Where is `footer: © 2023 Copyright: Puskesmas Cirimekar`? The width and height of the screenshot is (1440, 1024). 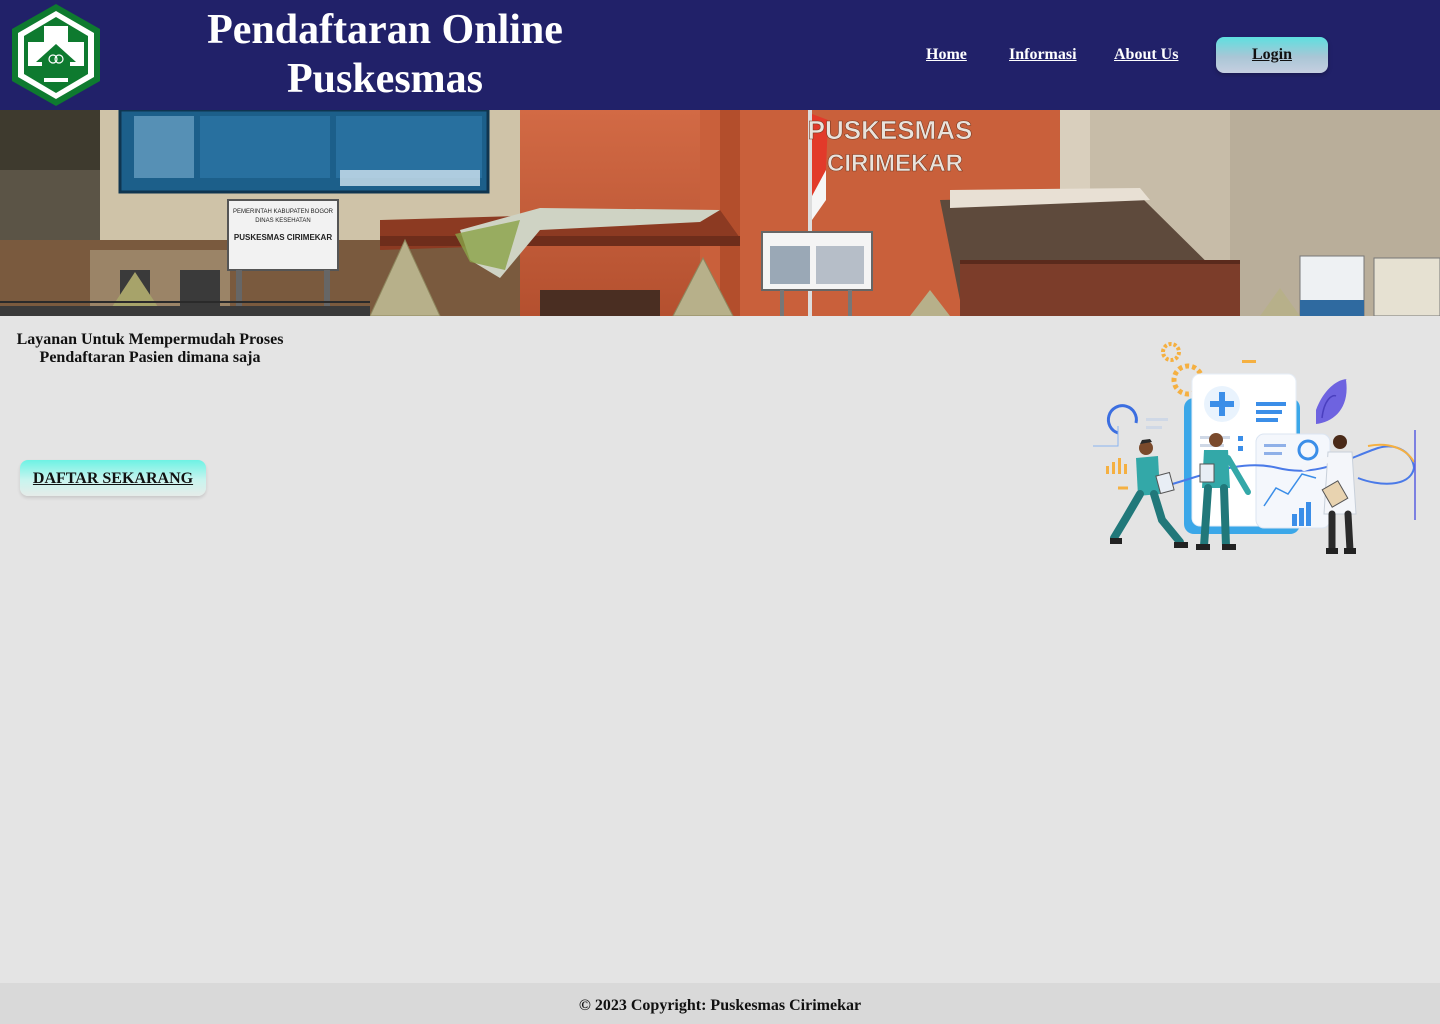
footer: © 2023 Copyright: Puskesmas Cirimekar is located at coordinates (720, 1003).